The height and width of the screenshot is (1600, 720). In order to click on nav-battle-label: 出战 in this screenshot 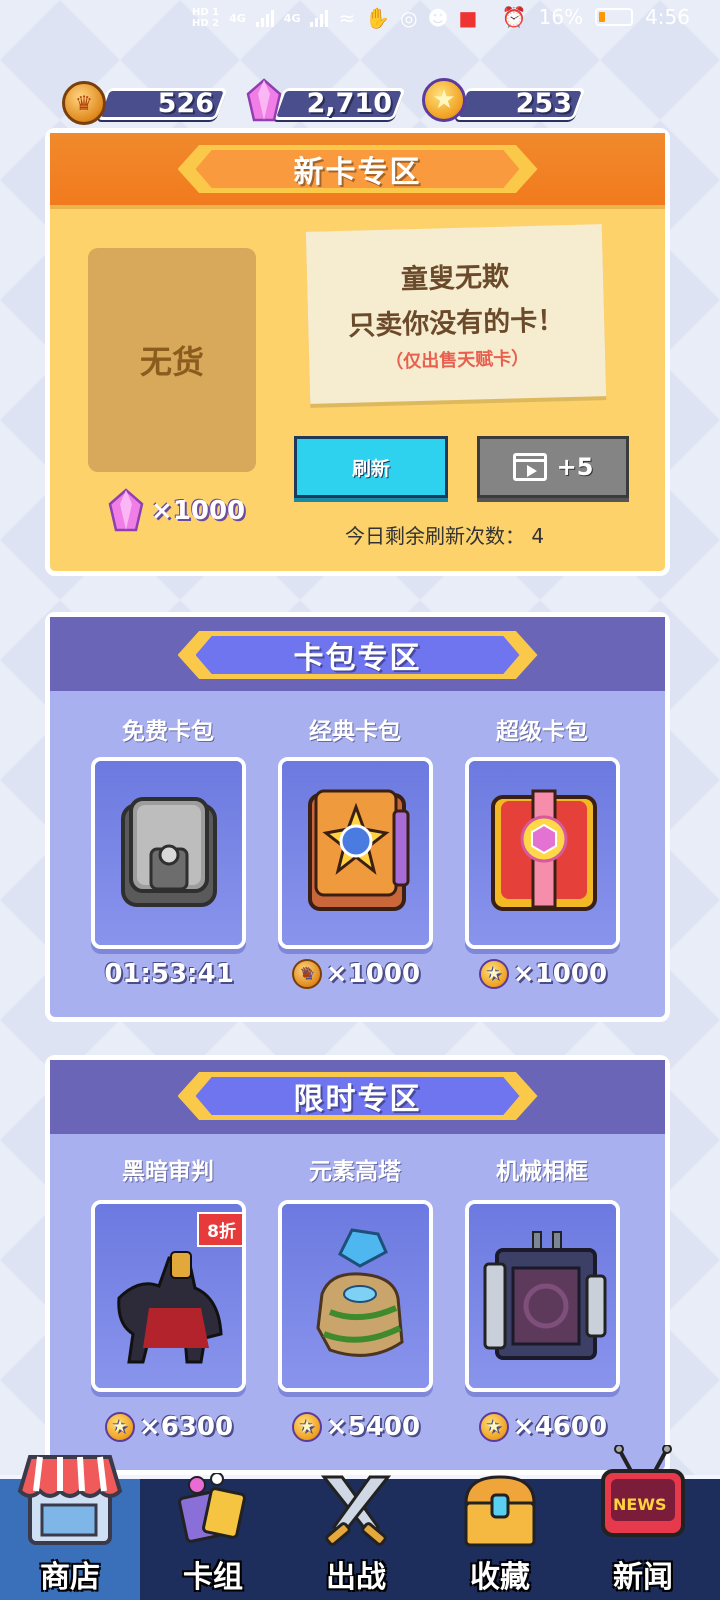, I will do `click(356, 1577)`.